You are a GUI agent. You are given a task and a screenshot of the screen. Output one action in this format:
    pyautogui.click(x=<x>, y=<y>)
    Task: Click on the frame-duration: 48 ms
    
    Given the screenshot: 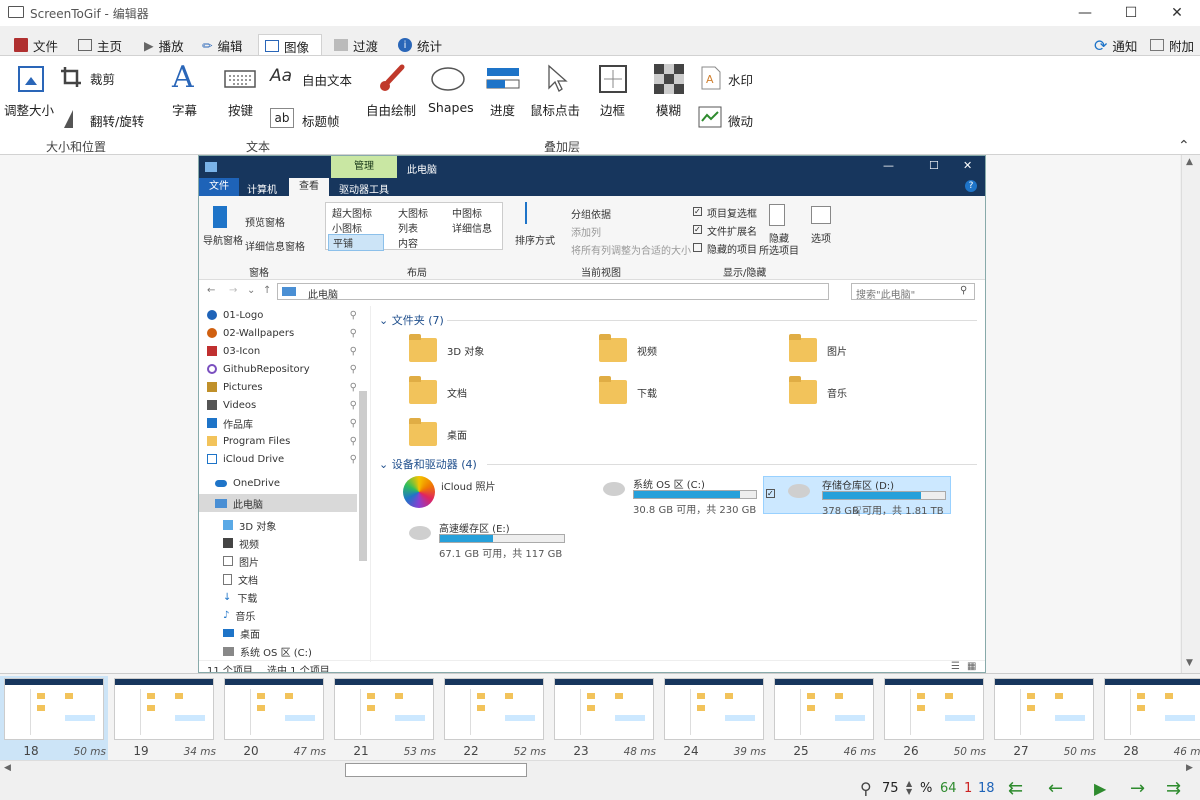 What is the action you would take?
    pyautogui.click(x=639, y=752)
    